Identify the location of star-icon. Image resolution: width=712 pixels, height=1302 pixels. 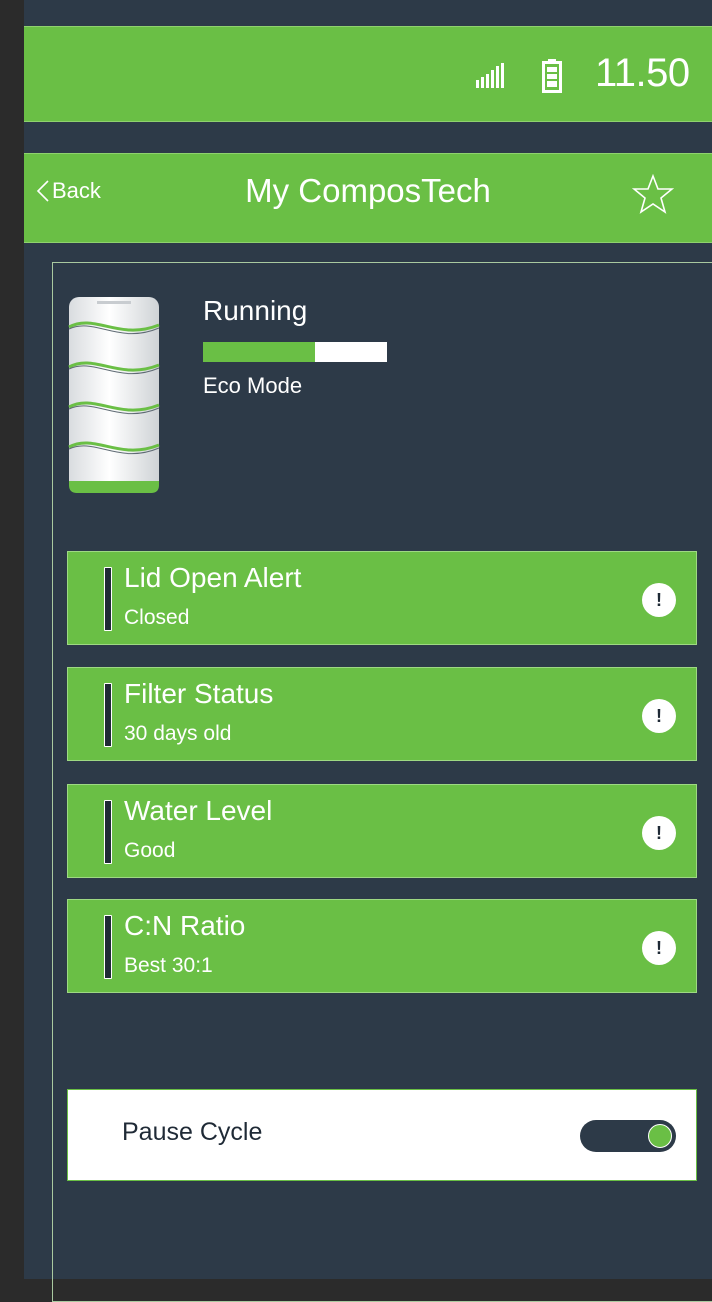
(653, 194).